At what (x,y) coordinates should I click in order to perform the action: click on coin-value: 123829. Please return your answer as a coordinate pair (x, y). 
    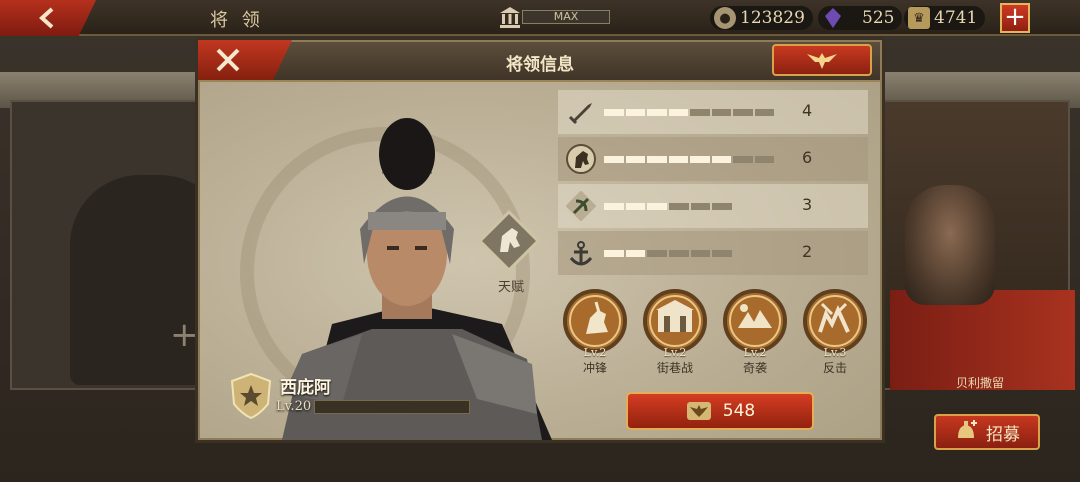
    Looking at the image, I should click on (772, 18).